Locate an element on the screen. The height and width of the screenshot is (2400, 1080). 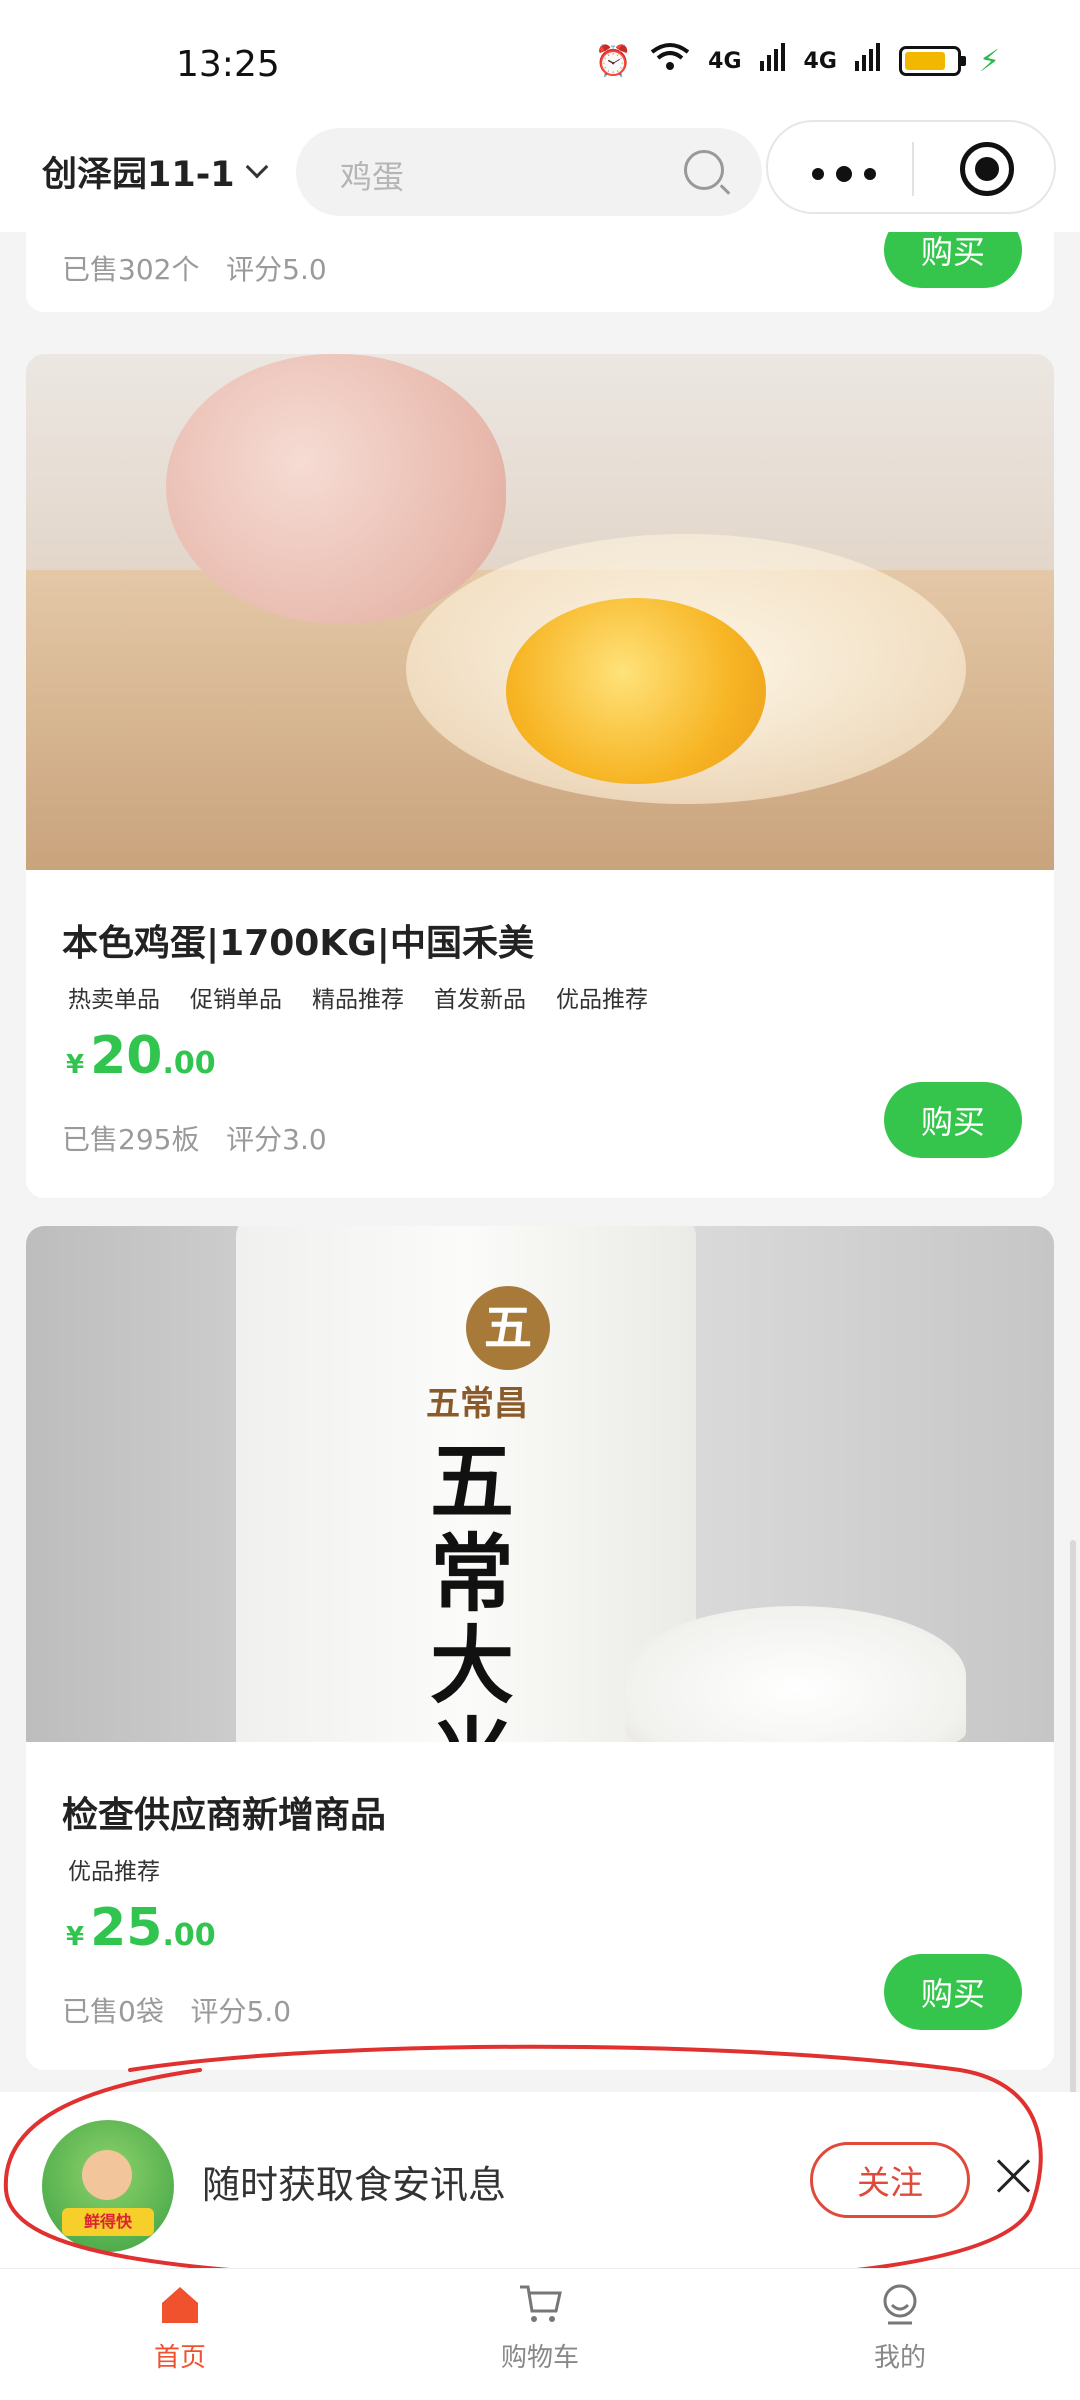
egg-shell-shape is located at coordinates (336, 489).